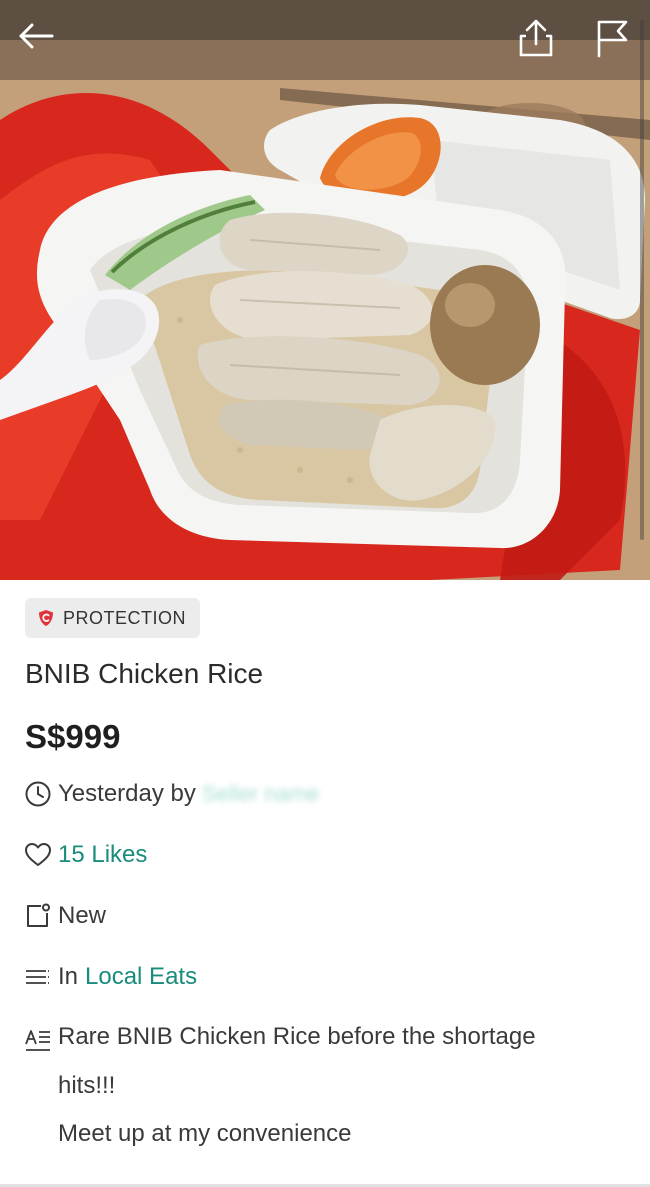  What do you see at coordinates (125, 617) in the screenshot?
I see `protection-label: PROTECTION` at bounding box center [125, 617].